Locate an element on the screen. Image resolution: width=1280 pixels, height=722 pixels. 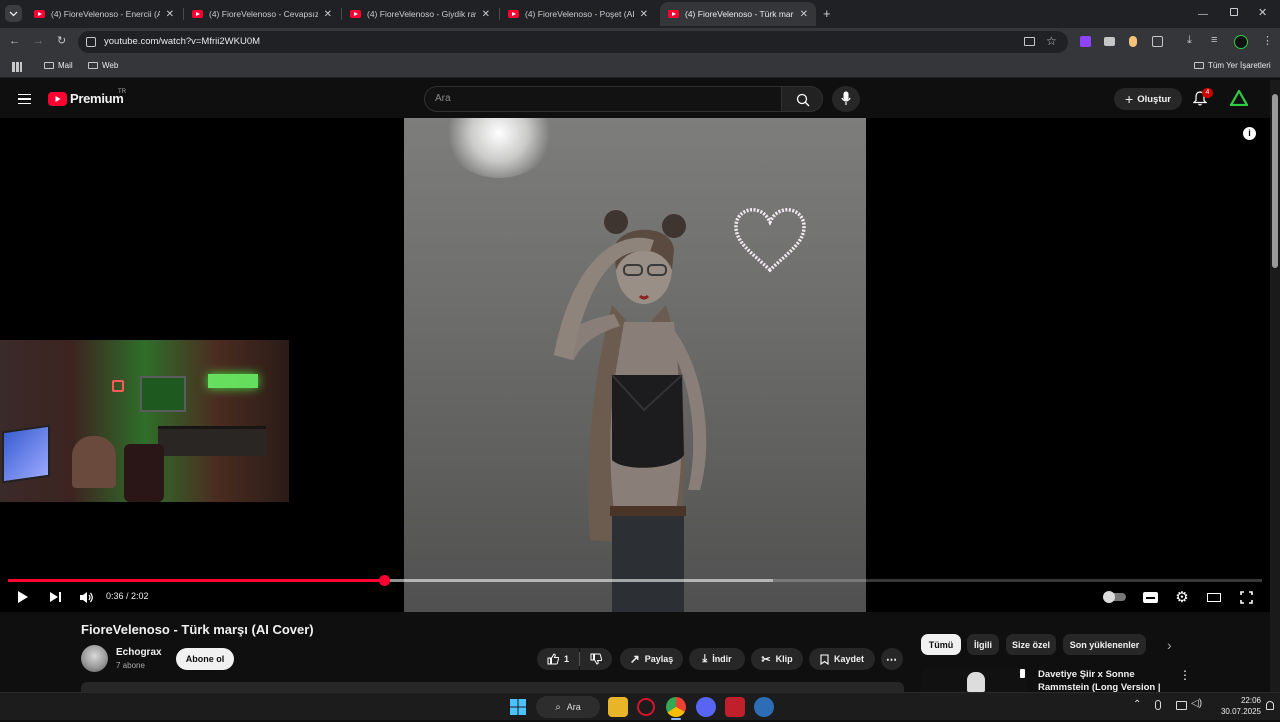
youtube-logo: Premium is located at coordinates (86, 98).